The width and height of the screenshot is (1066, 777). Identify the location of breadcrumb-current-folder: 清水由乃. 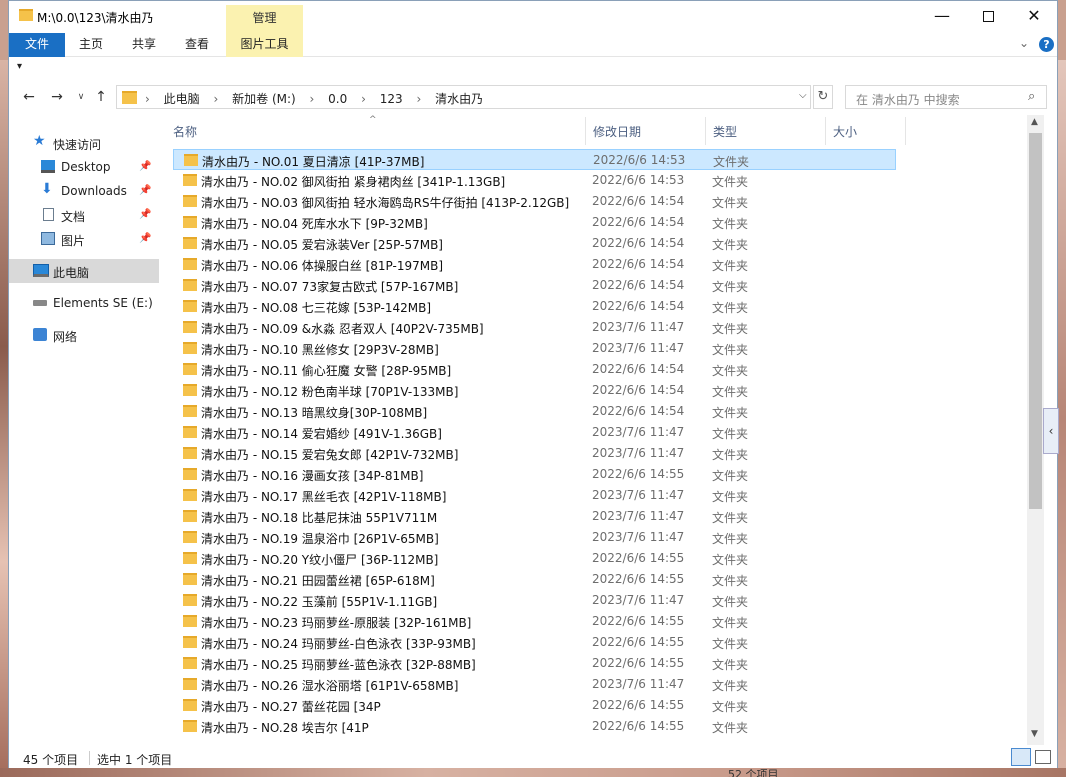
(459, 99).